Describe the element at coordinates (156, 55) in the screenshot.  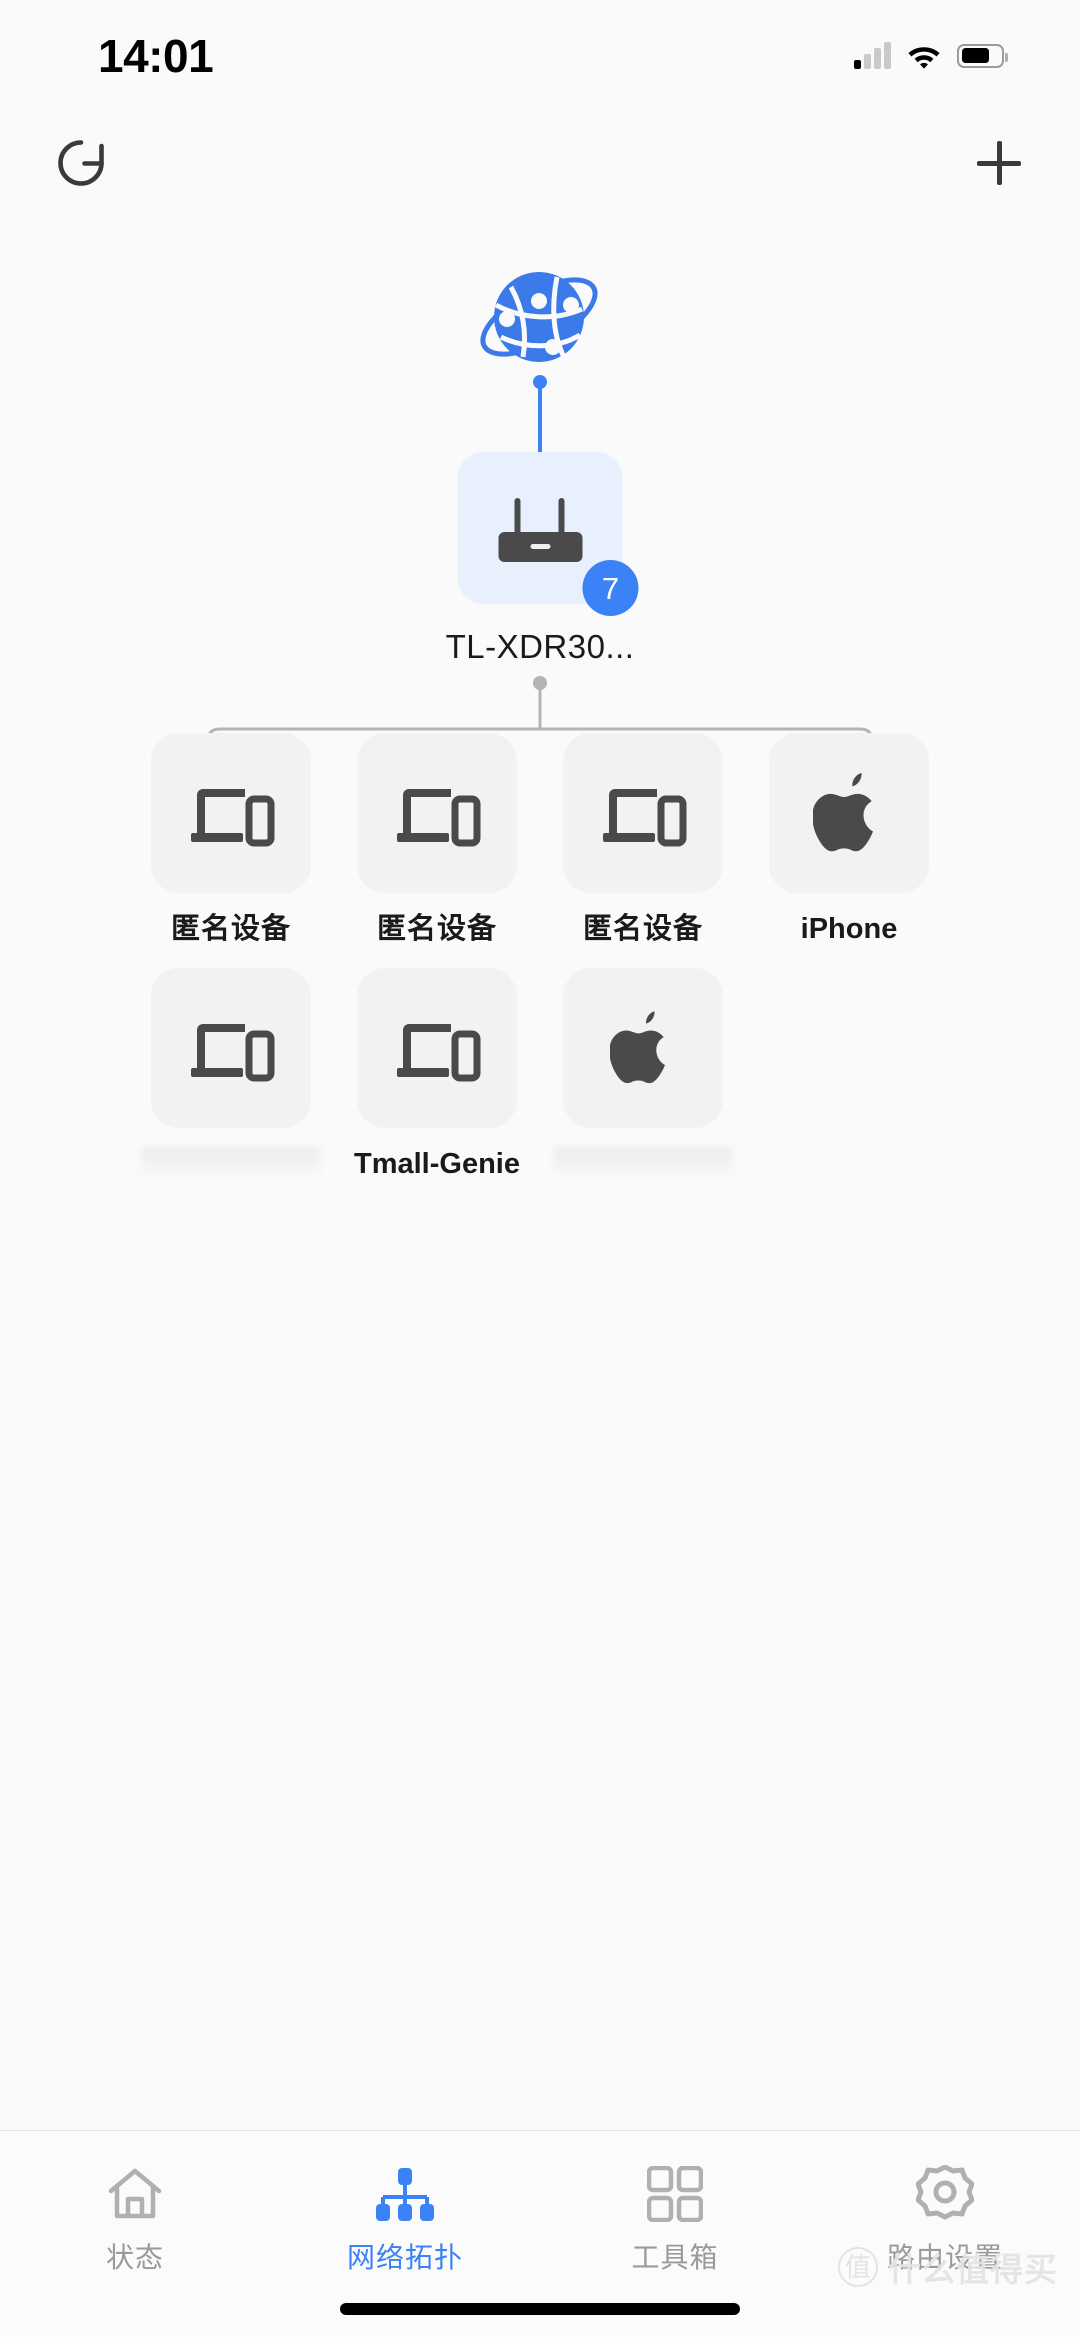
I see `status-time: 14:01` at that location.